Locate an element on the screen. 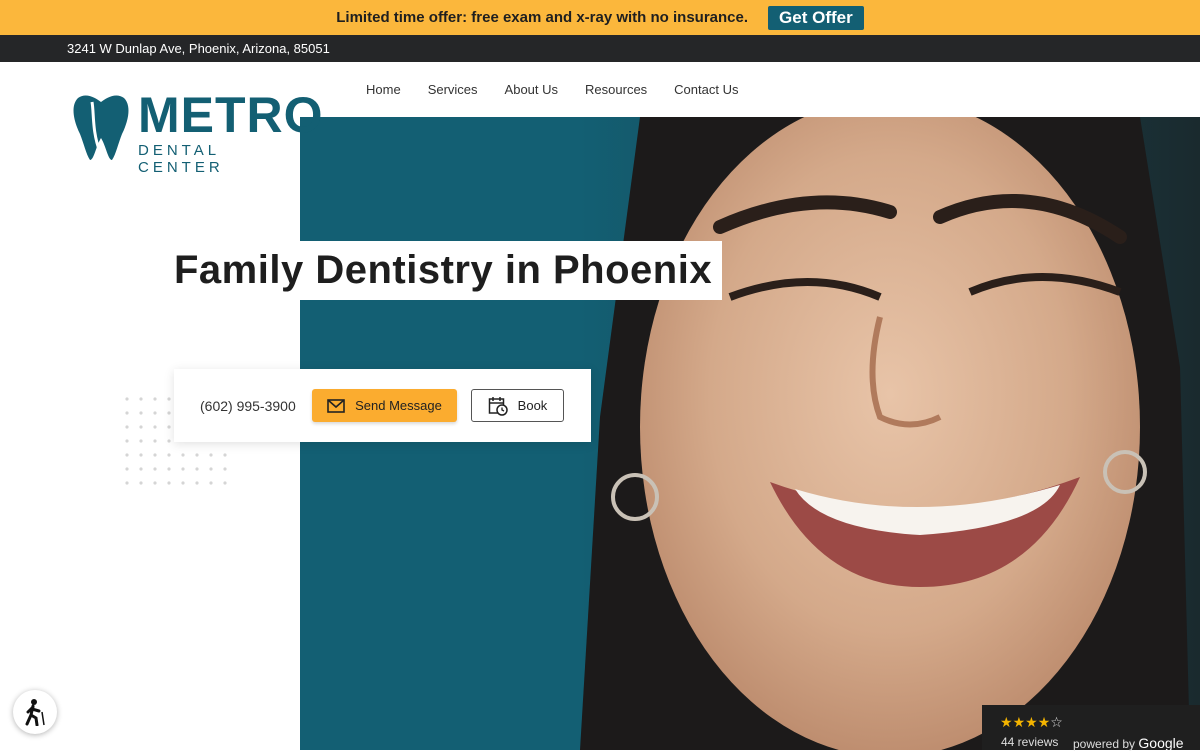  nav-home: Home is located at coordinates (383, 89).